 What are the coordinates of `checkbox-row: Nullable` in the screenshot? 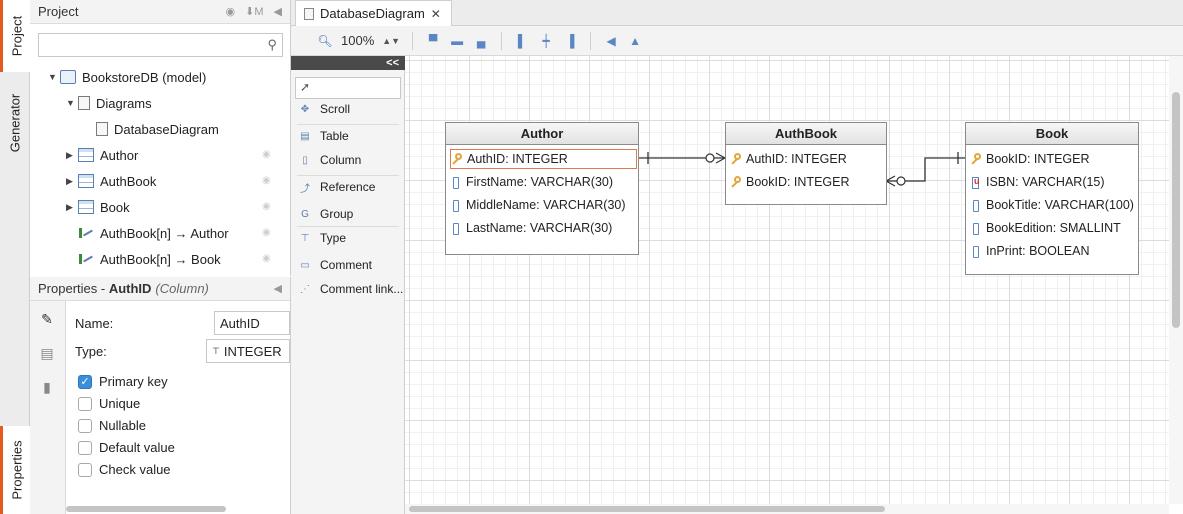 It's located at (112, 425).